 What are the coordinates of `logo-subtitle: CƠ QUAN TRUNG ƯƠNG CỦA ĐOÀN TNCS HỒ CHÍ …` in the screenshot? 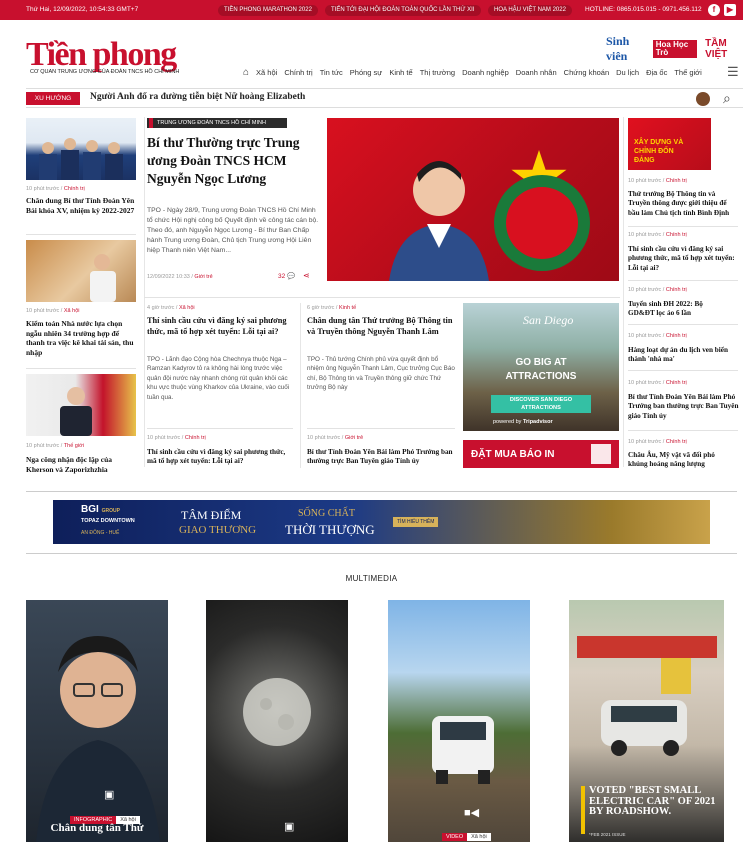 It's located at (105, 72).